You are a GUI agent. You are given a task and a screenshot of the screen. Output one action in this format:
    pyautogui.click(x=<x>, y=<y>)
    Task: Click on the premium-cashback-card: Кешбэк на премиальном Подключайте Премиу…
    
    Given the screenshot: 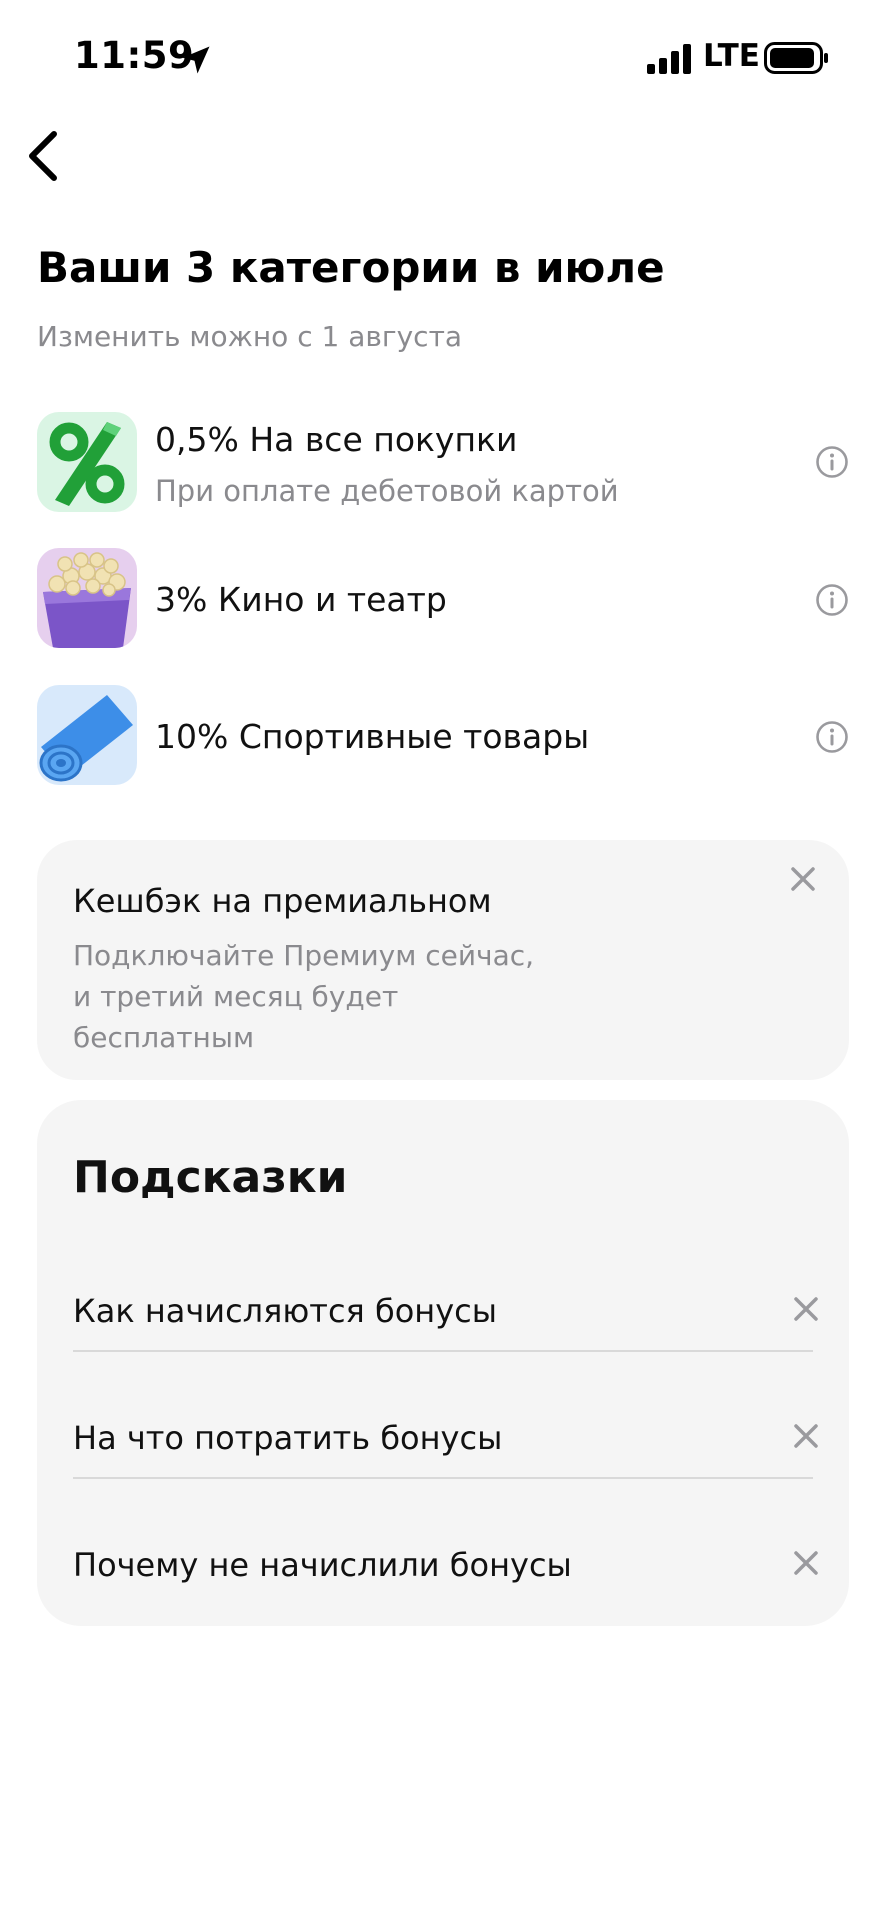 What is the action you would take?
    pyautogui.click(x=443, y=960)
    